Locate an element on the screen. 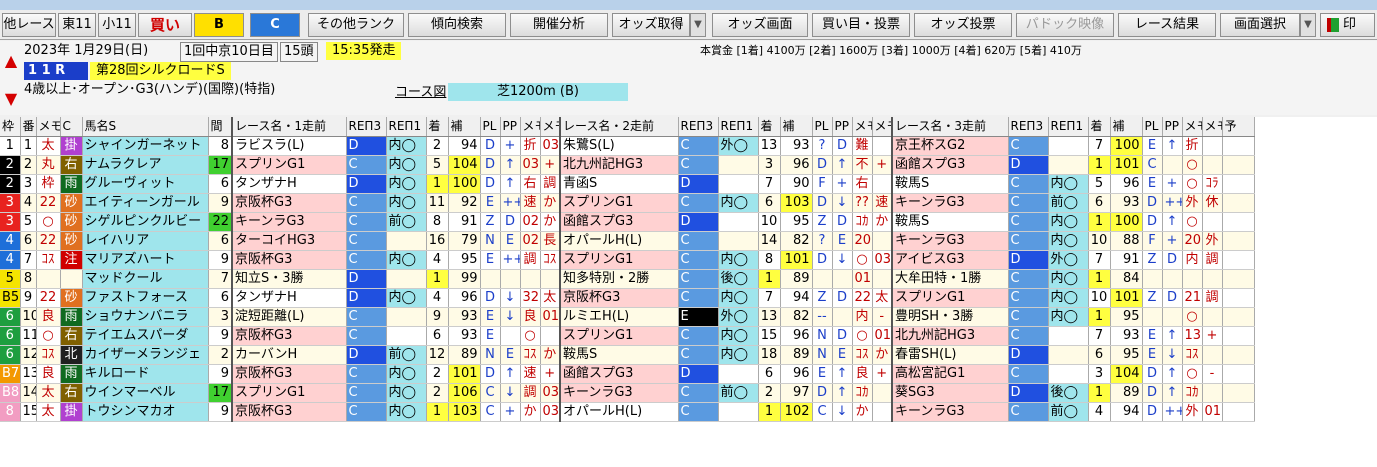  horse-name: エイティーンガール is located at coordinates (145, 203).